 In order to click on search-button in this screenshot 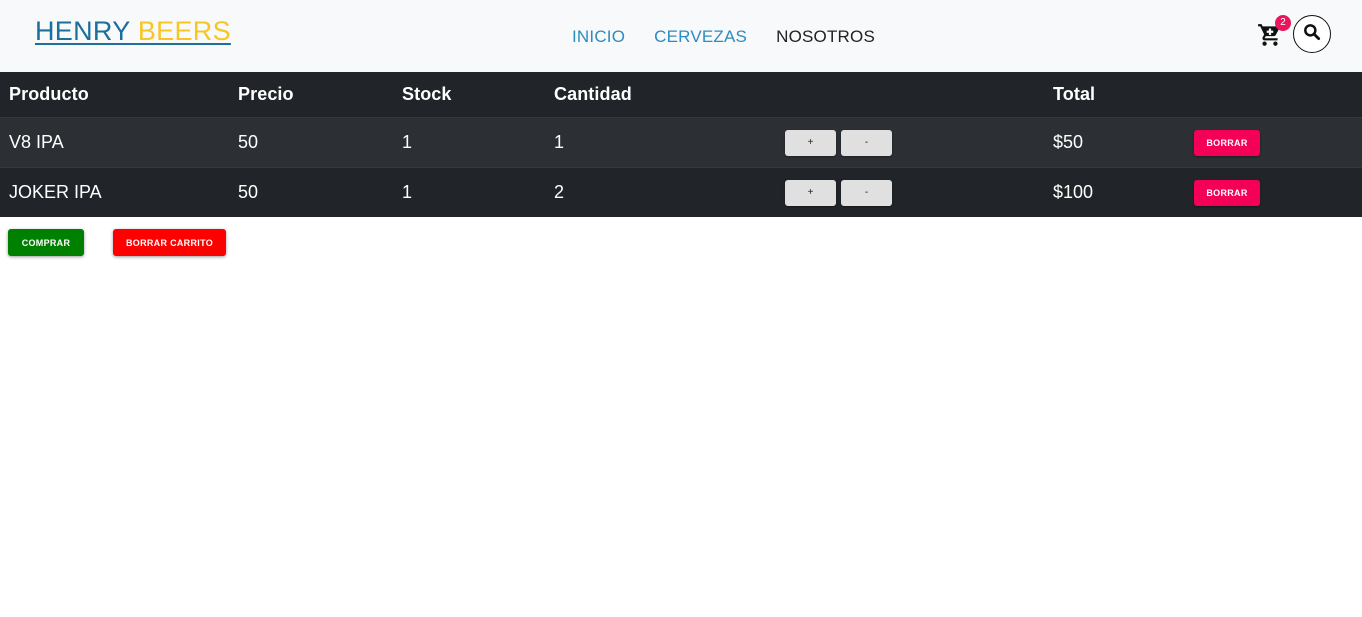, I will do `click(1312, 34)`.